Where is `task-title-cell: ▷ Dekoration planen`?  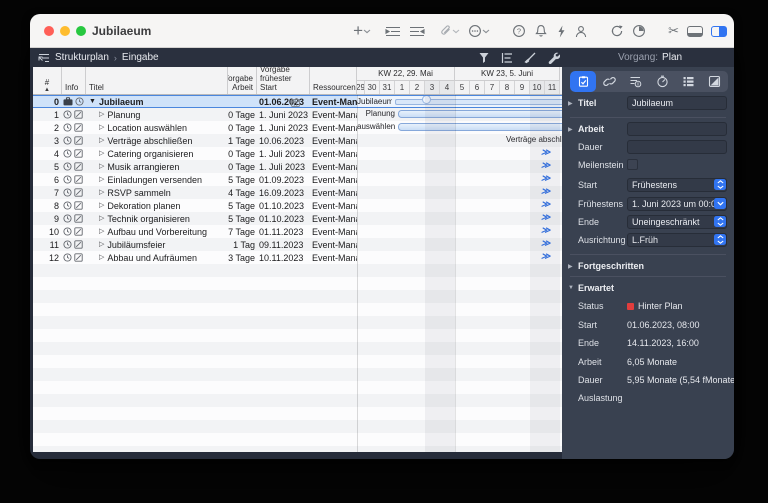 task-title-cell: ▷ Dekoration planen is located at coordinates (157, 205).